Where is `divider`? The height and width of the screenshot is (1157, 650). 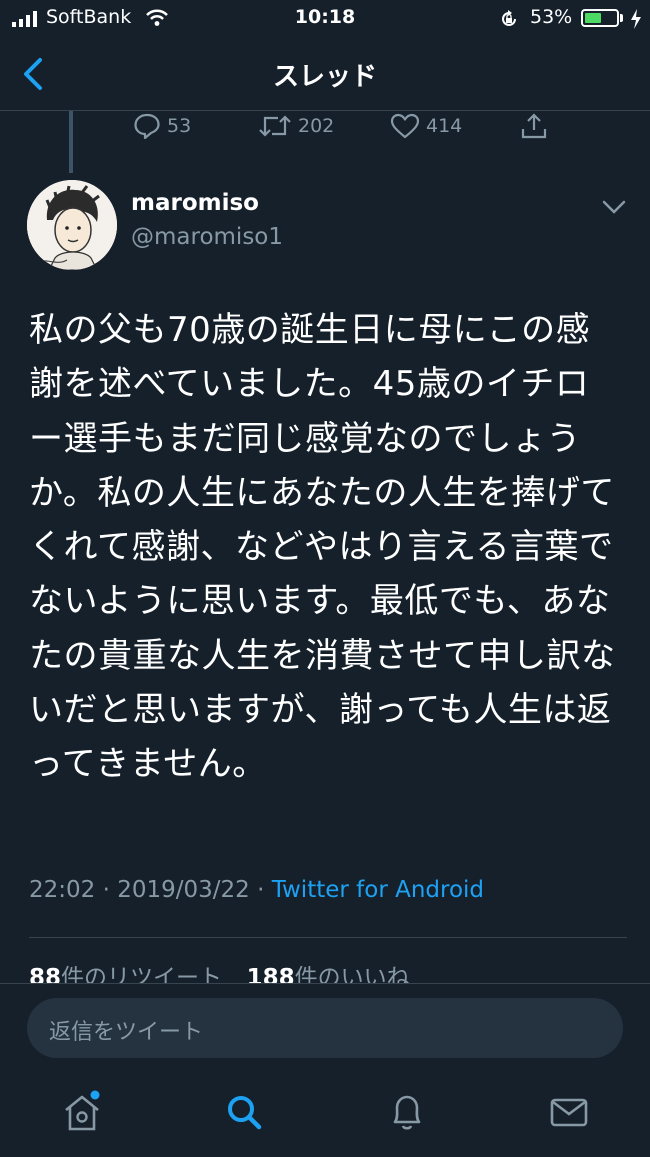 divider is located at coordinates (328, 937).